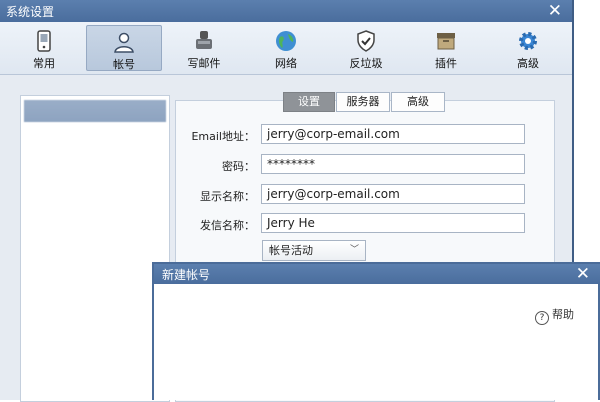  Describe the element at coordinates (366, 63) in the screenshot. I see `toolbar-label-antispam: 反垃圾` at that location.